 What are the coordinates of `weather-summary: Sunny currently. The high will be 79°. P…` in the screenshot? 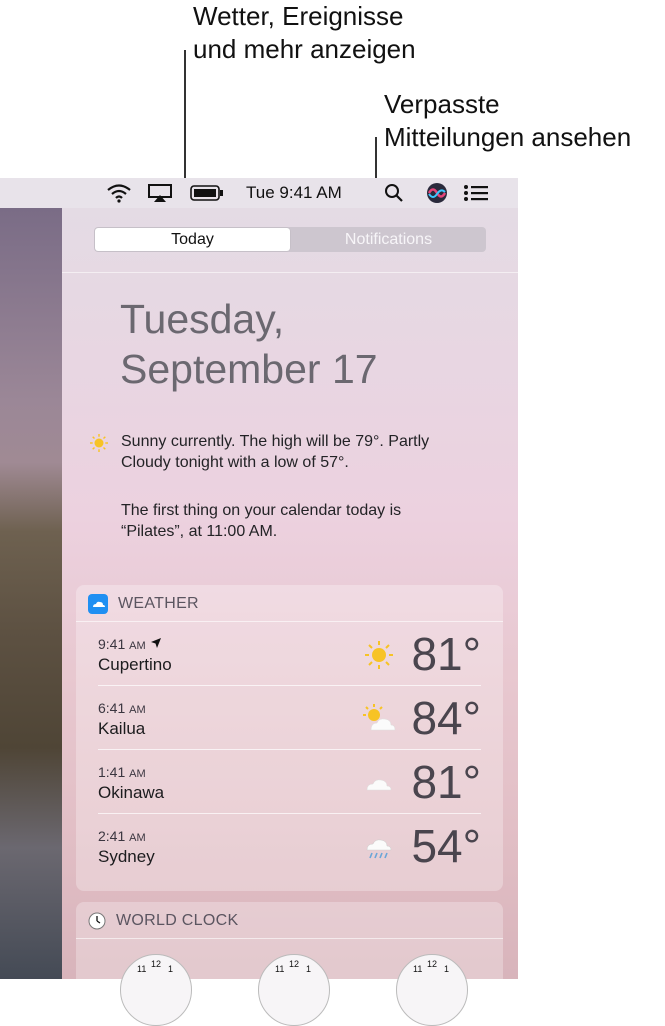 It's located at (275, 452).